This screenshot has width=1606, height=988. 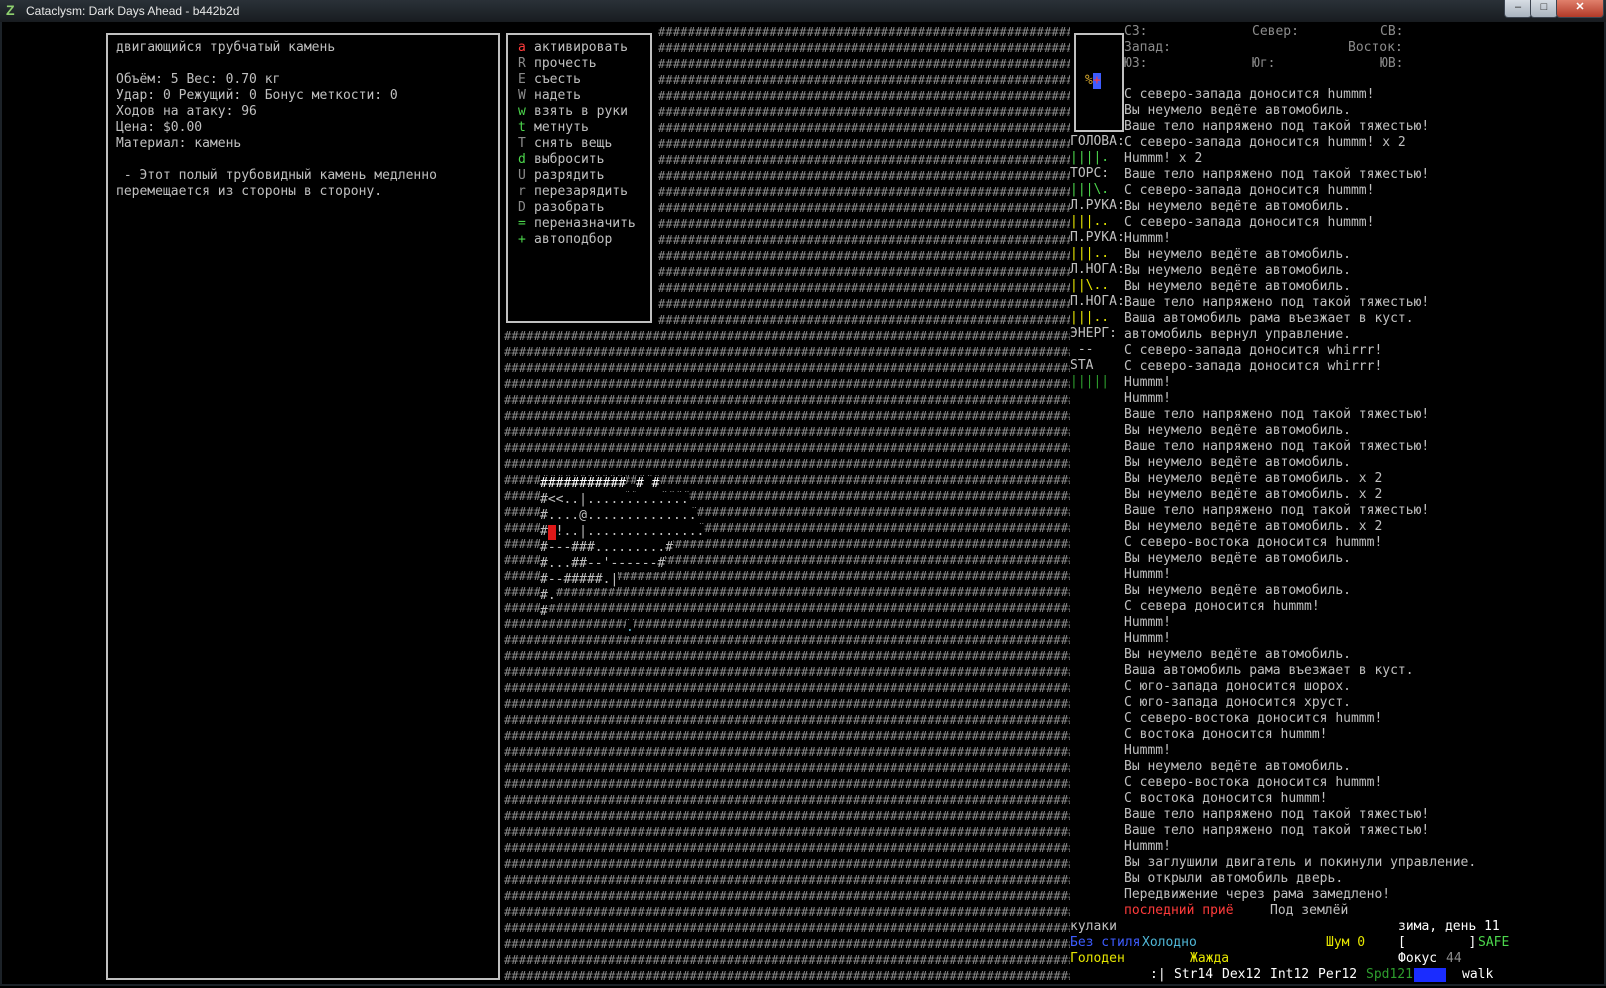 I want to click on maximize-button: □, so click(x=1544, y=9).